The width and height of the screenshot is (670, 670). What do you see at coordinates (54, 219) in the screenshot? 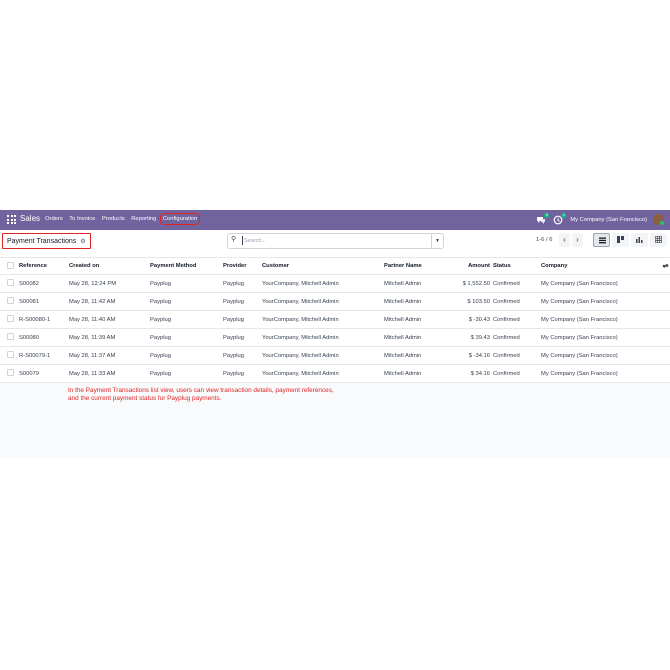
I see `menu-orders: Orders` at bounding box center [54, 219].